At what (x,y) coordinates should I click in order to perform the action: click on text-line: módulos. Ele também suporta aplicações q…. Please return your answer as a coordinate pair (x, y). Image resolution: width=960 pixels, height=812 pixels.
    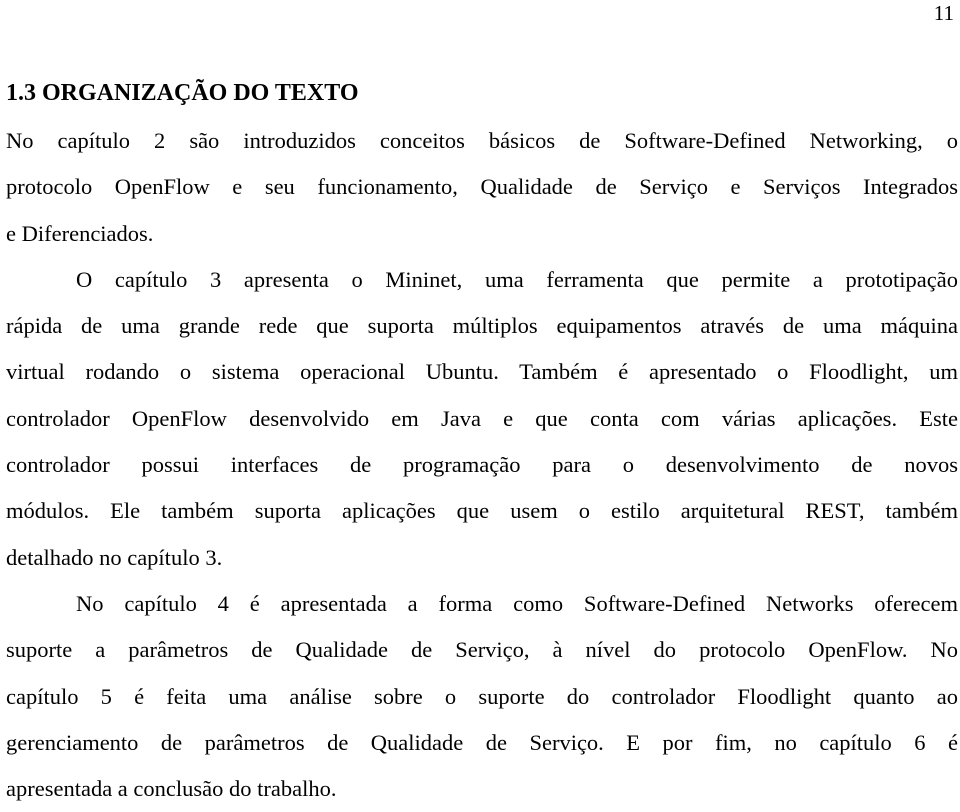
    Looking at the image, I should click on (482, 511).